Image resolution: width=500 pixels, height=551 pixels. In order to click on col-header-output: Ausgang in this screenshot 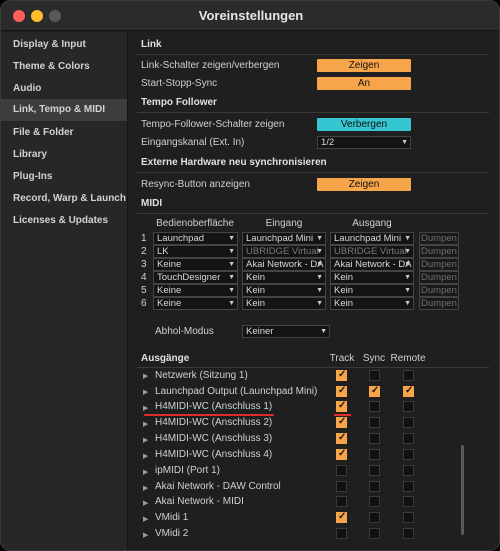, I will do `click(372, 223)`.